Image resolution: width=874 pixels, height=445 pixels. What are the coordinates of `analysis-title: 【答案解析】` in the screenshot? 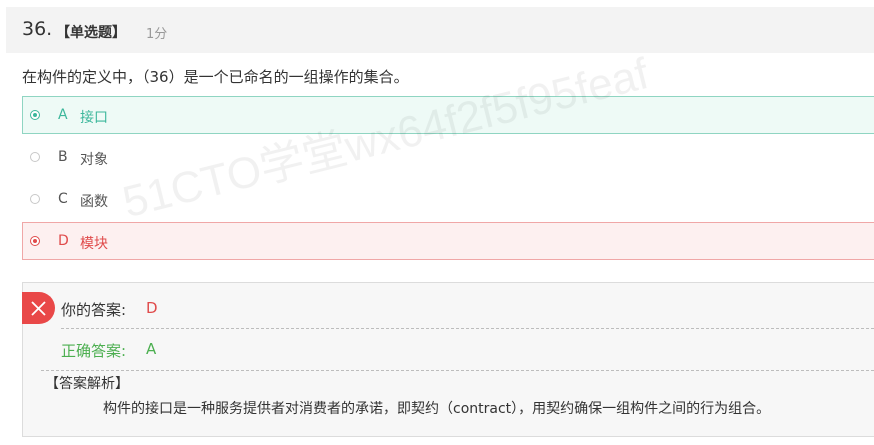 It's located at (87, 384).